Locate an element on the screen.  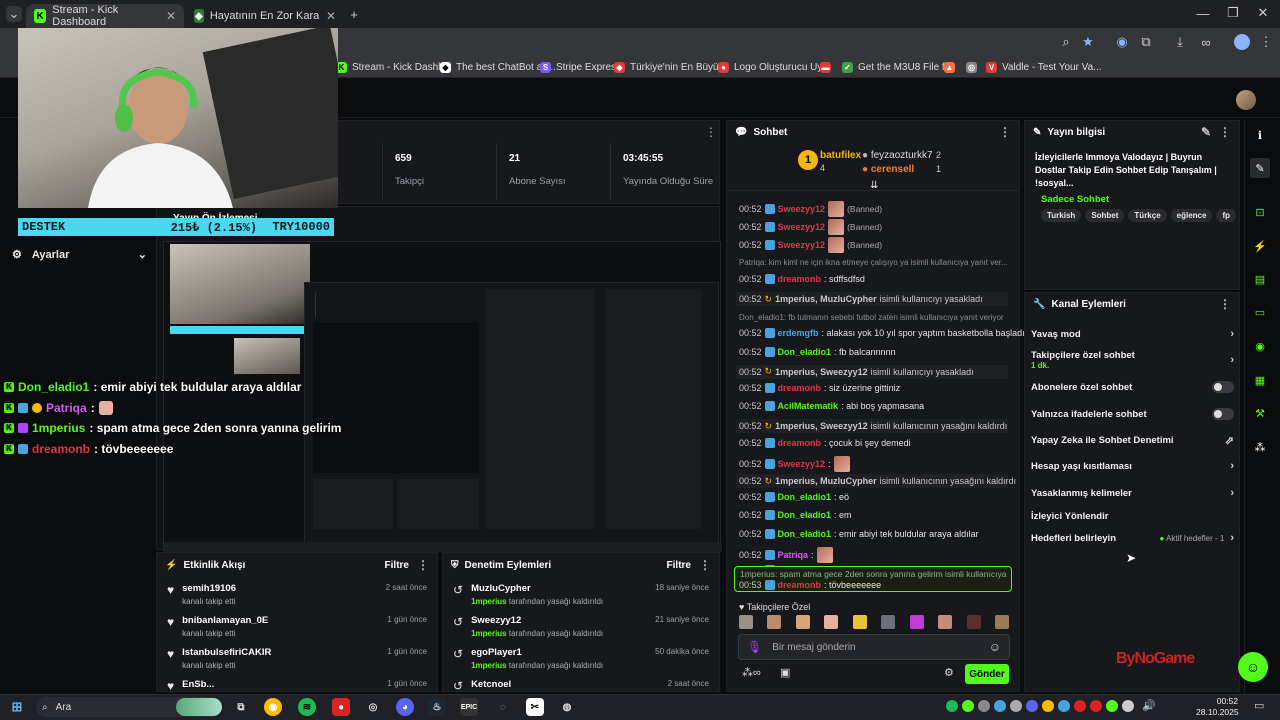
obs-icon: ◎ is located at coordinates (373, 707).